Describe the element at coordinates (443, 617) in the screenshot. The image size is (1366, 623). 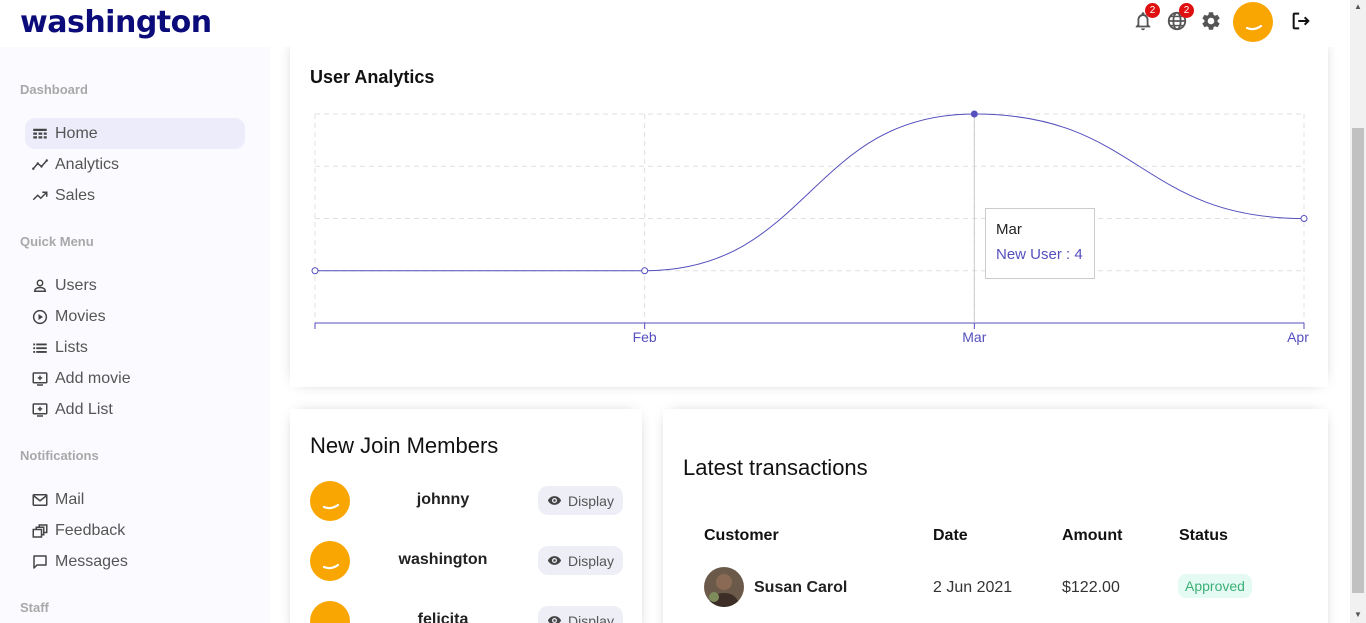
I see `member-name: felicita` at that location.